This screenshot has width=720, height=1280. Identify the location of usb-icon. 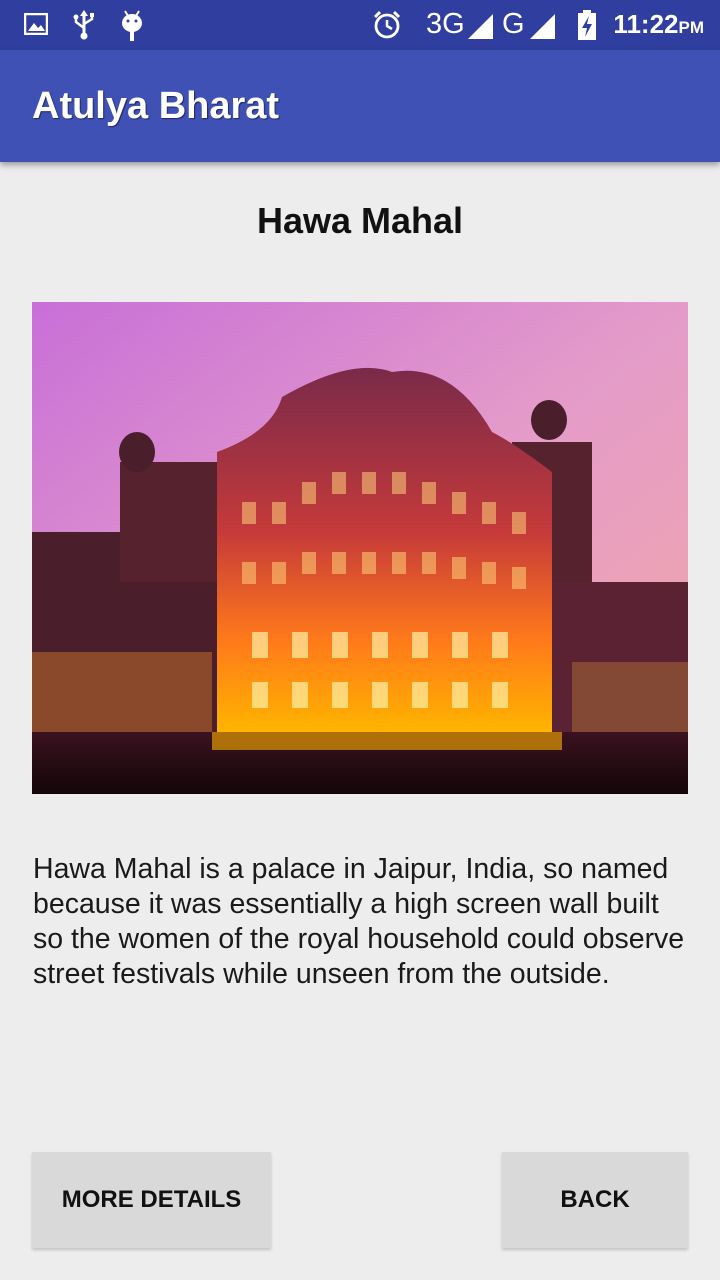
(84, 27).